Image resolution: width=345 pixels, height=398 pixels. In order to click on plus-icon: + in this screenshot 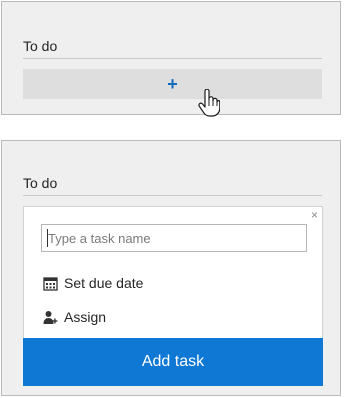, I will do `click(172, 84)`.